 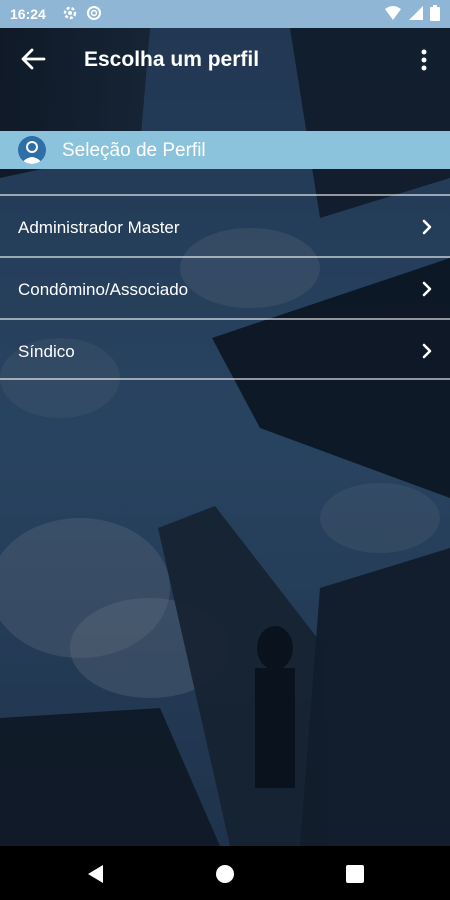 What do you see at coordinates (32, 150) in the screenshot?
I see `user-avatar-icon` at bounding box center [32, 150].